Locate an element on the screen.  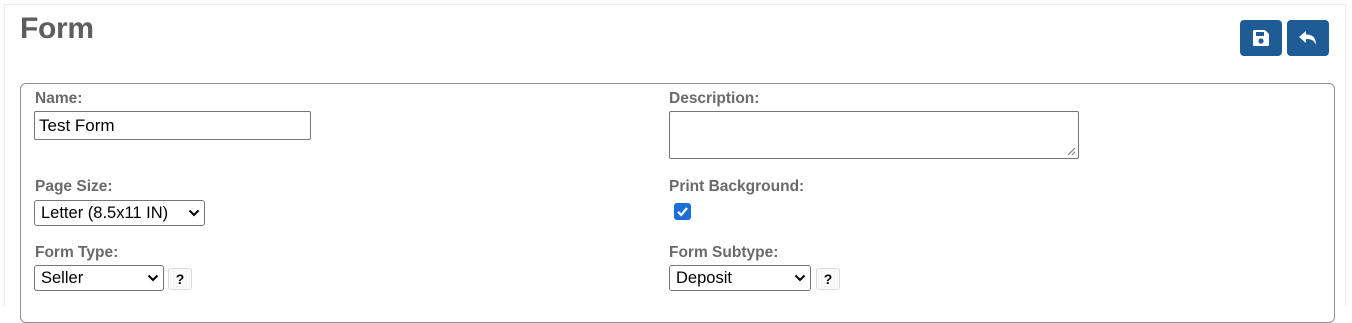
undo-icon is located at coordinates (1307, 38).